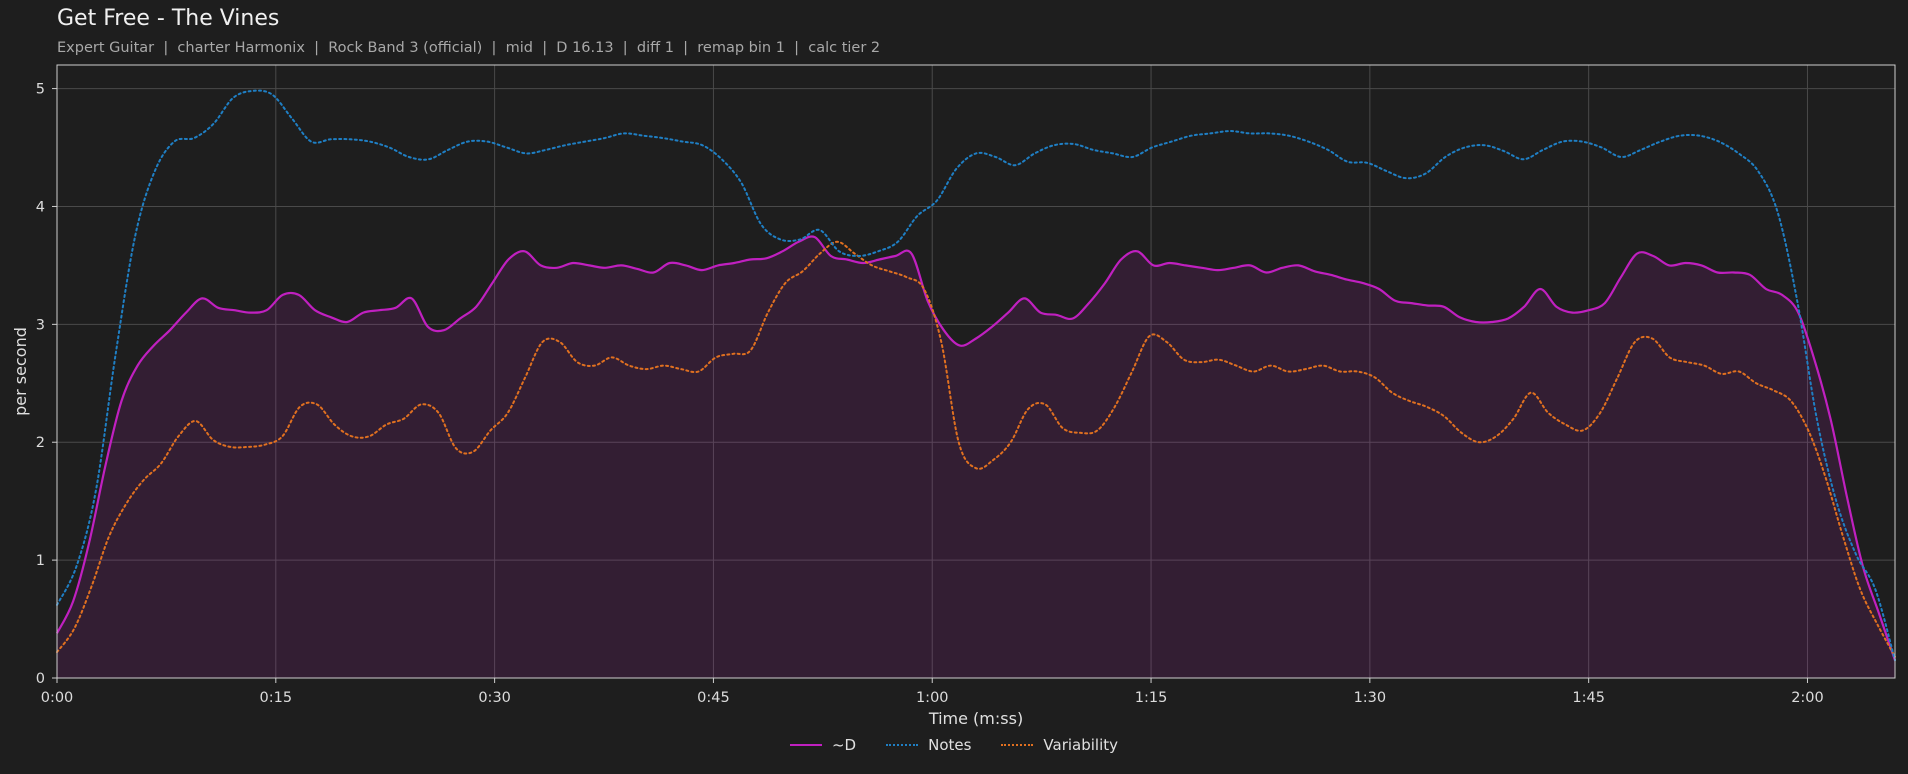  I want to click on x-tick-label: 0:15, so click(276, 698).